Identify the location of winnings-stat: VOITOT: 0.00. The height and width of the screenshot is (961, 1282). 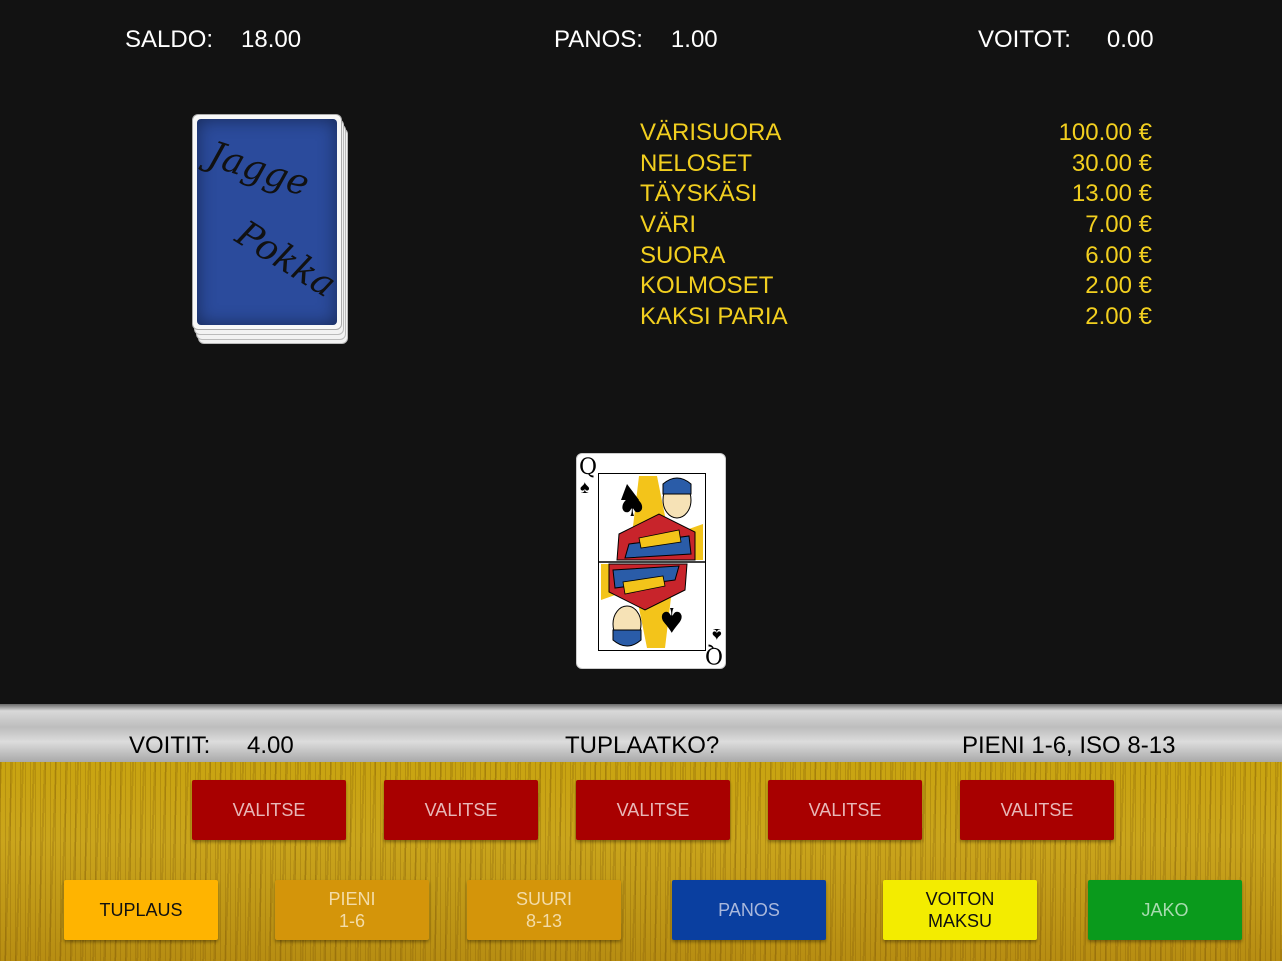
(1066, 40).